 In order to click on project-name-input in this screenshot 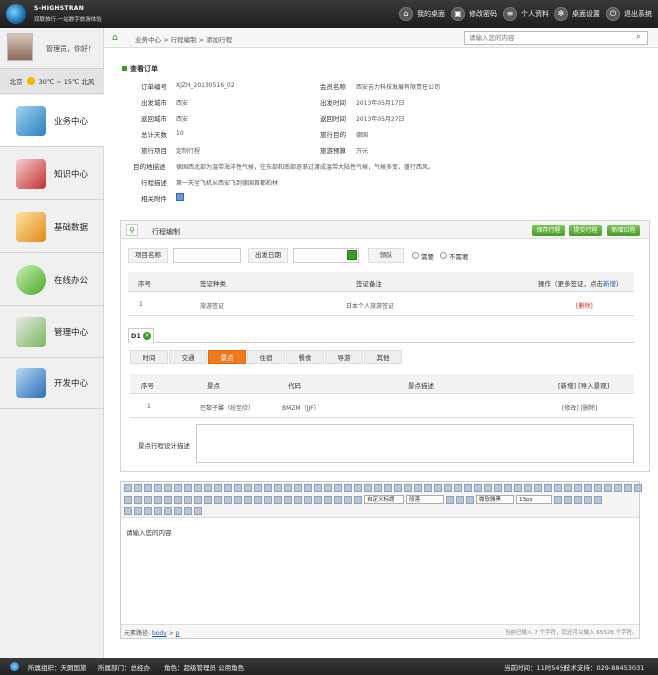, I will do `click(207, 255)`.